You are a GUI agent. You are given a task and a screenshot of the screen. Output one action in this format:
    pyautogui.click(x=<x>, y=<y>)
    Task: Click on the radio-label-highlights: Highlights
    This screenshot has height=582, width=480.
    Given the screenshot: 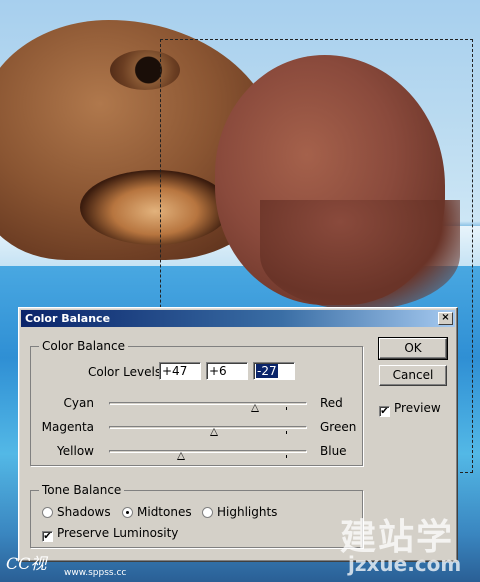 What is the action you would take?
    pyautogui.click(x=247, y=512)
    